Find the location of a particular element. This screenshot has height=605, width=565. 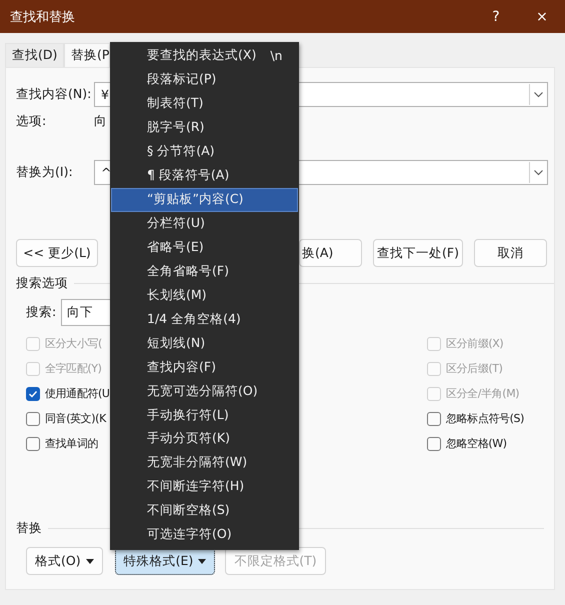

section-heading: 替换 is located at coordinates (29, 528).